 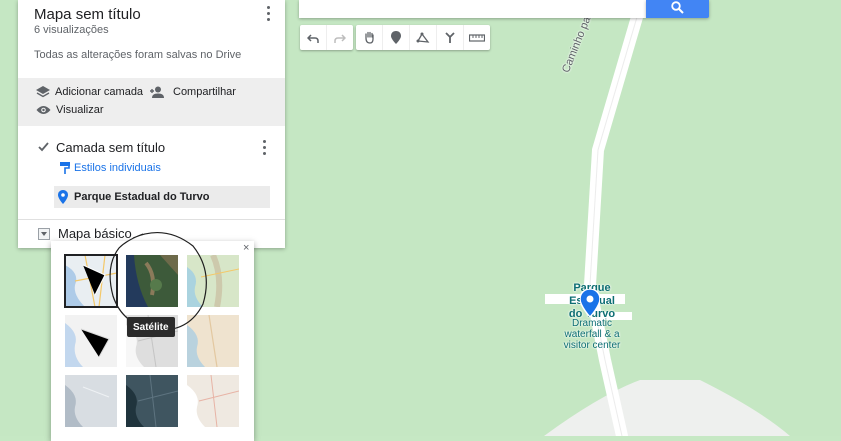 I want to click on layer-visibility-checkbox, so click(x=43, y=146).